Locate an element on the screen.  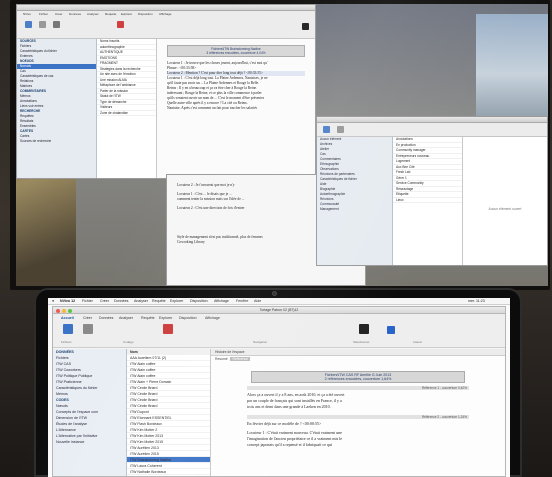
ribbon-tab: Requête is located at coordinates (148, 318).